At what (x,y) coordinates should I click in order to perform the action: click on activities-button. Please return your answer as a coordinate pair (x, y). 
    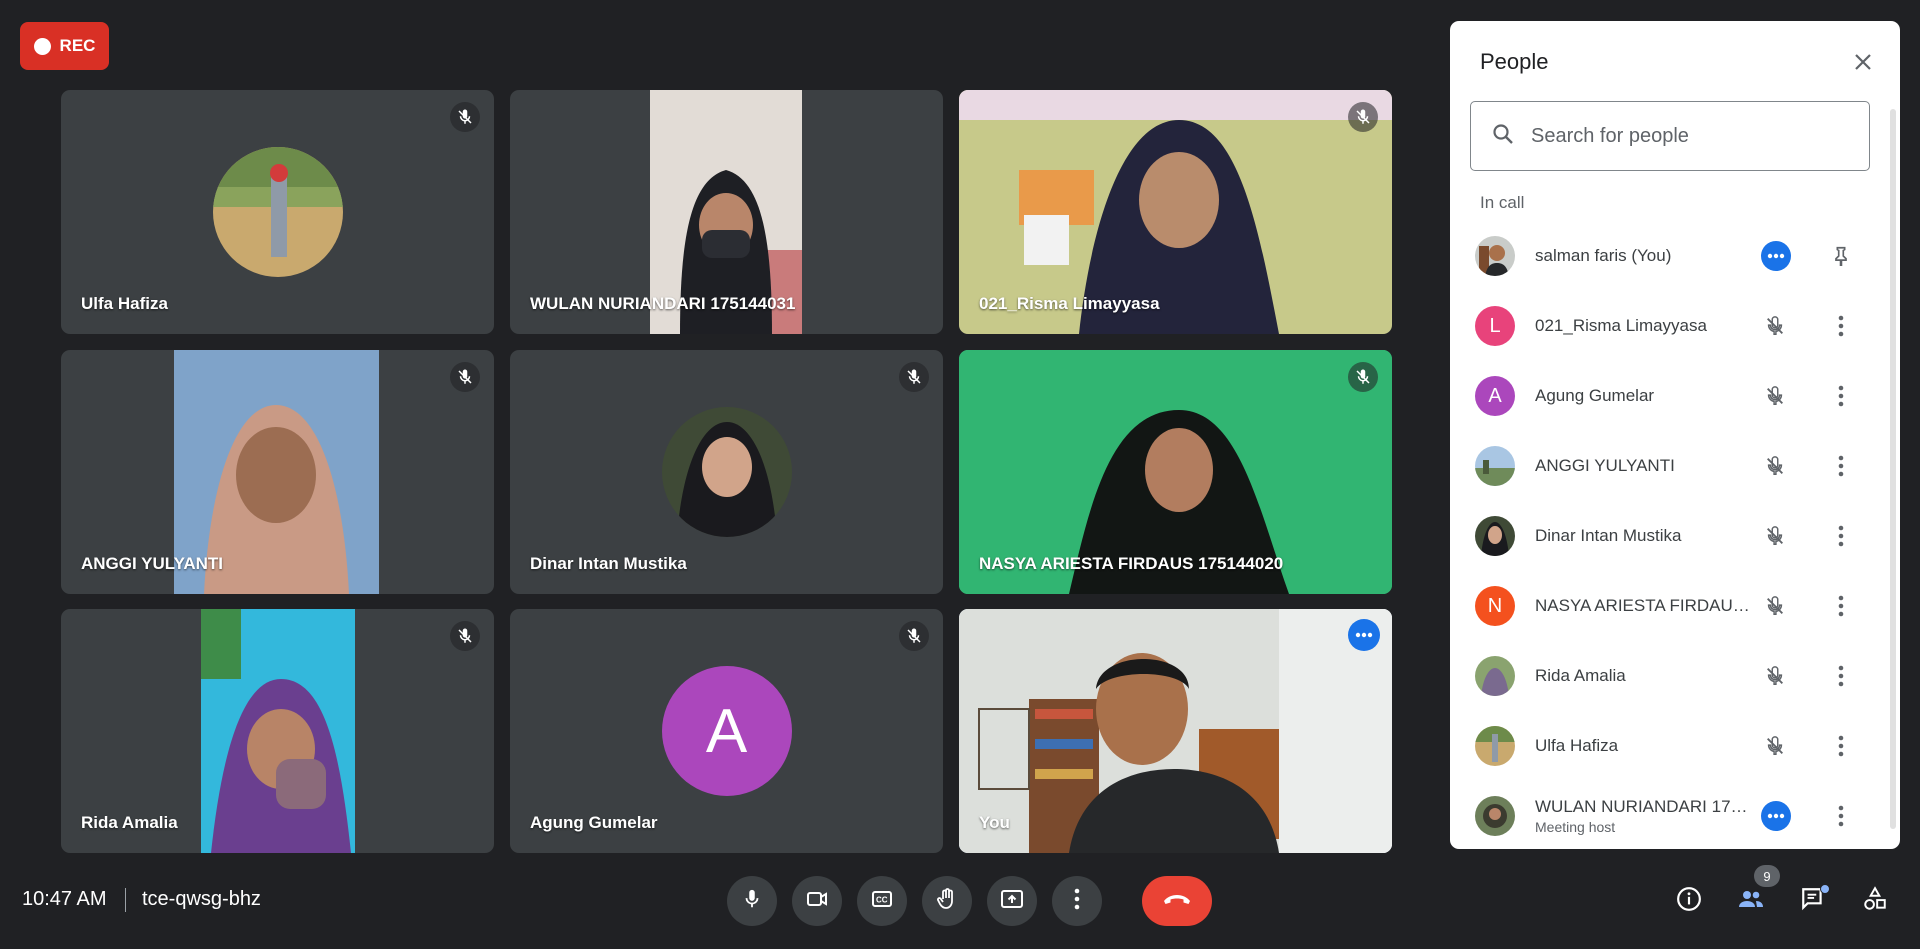
    Looking at the image, I should click on (1875, 901).